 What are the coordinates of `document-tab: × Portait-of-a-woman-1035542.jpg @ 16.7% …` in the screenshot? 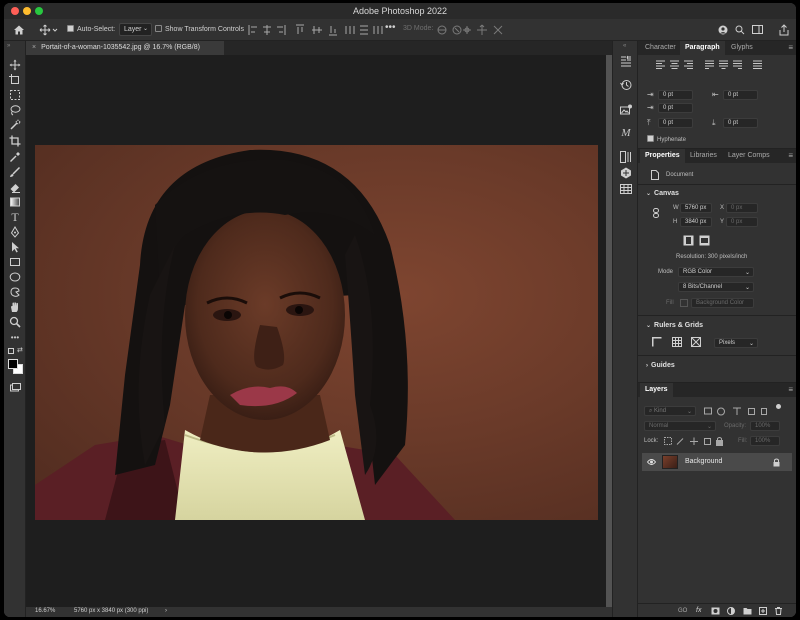 It's located at (125, 48).